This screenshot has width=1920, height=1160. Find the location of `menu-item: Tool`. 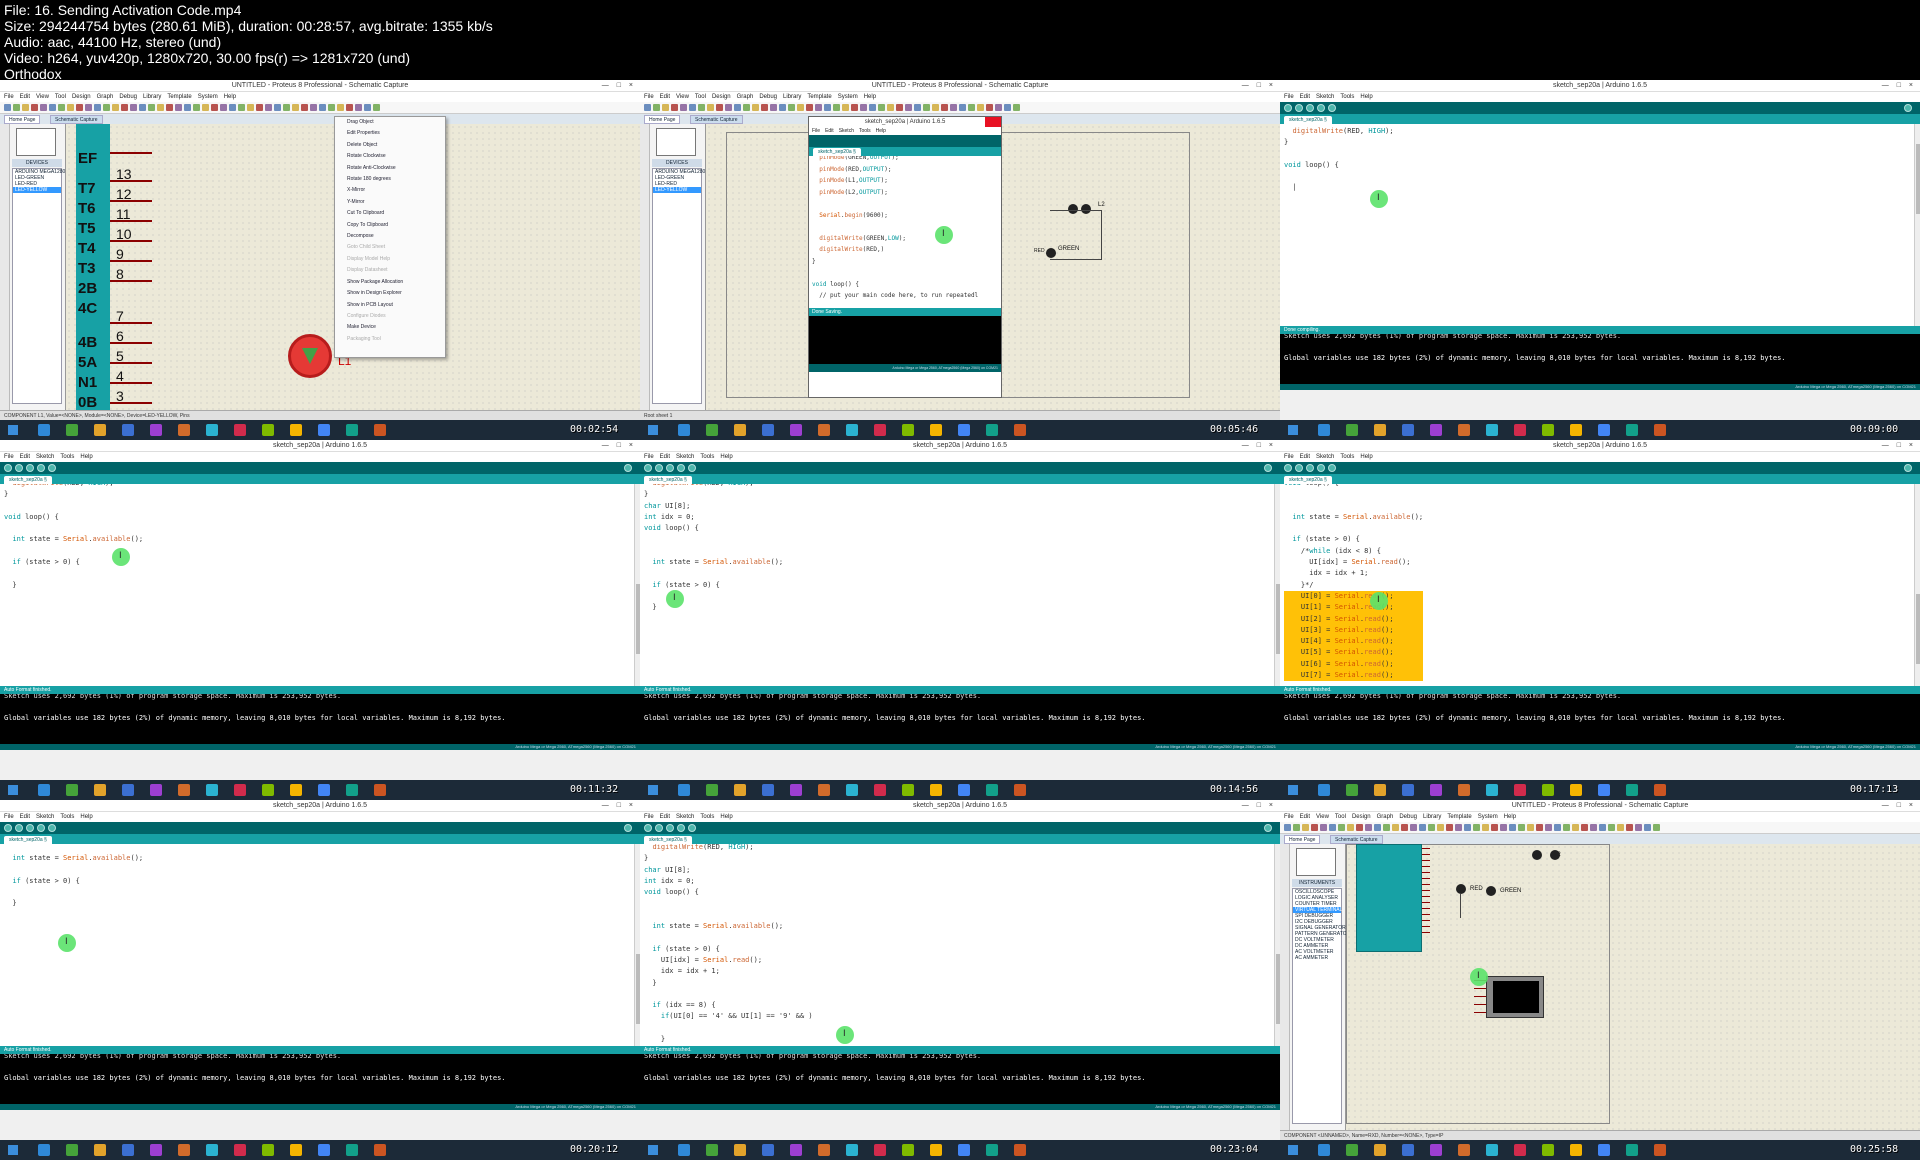

menu-item: Tool is located at coordinates (700, 97).